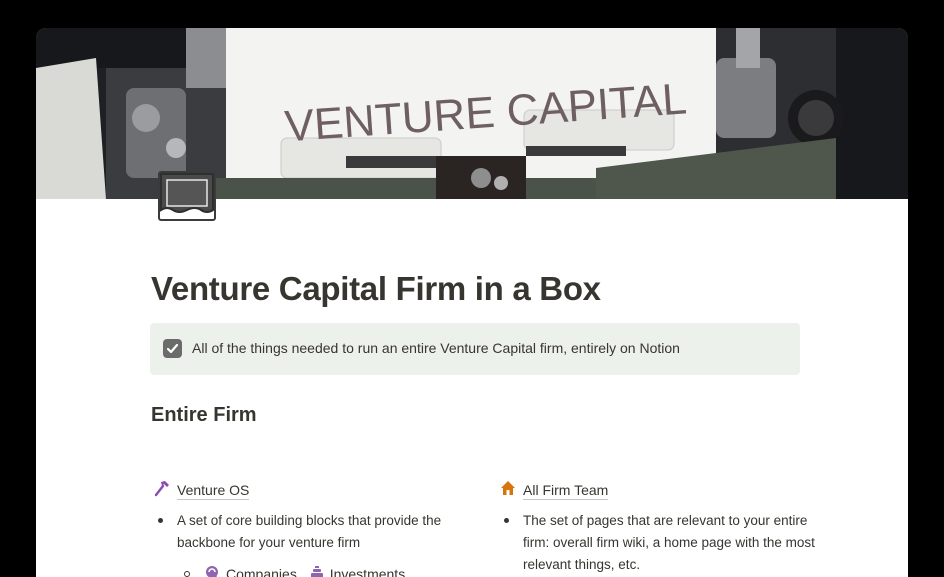 This screenshot has width=944, height=577. What do you see at coordinates (376, 288) in the screenshot?
I see `page-title: Venture Capital Firm in a Box` at bounding box center [376, 288].